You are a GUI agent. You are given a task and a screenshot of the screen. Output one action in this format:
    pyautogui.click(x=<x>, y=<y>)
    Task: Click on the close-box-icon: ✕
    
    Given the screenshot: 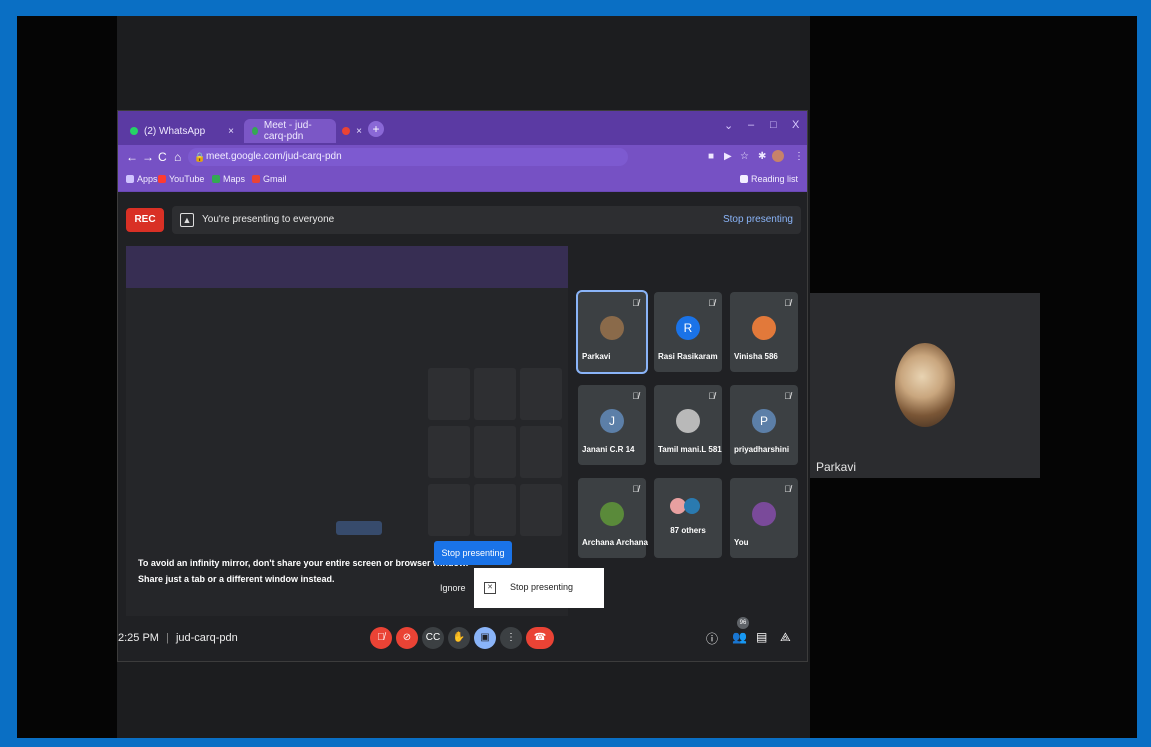 What is the action you would take?
    pyautogui.click(x=490, y=588)
    